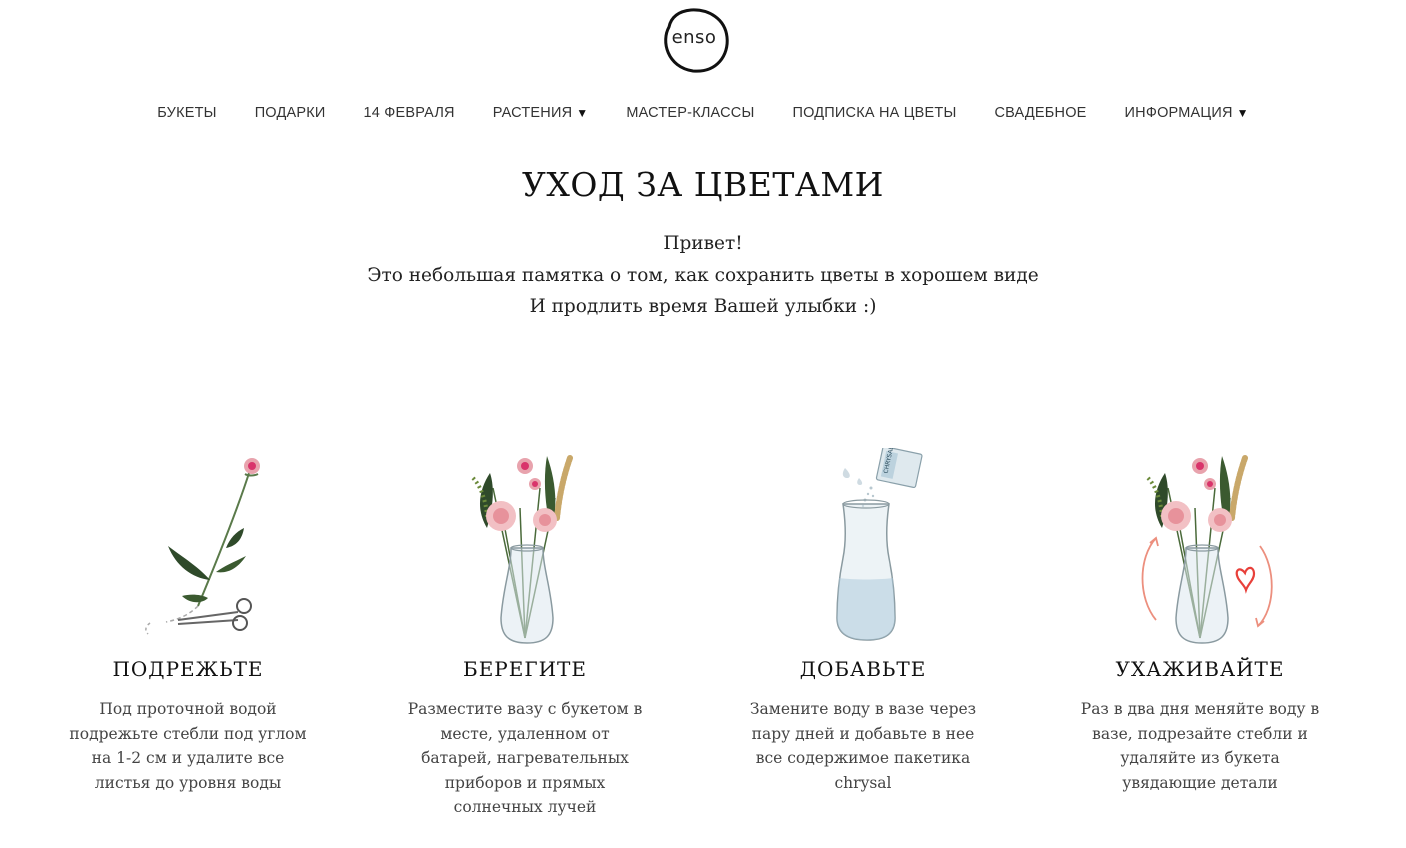 Image resolution: width=1406 pixels, height=848 pixels. What do you see at coordinates (690, 113) in the screenshot?
I see `nav-item-masterclasses: МАСТЕР-КЛАССЫ` at bounding box center [690, 113].